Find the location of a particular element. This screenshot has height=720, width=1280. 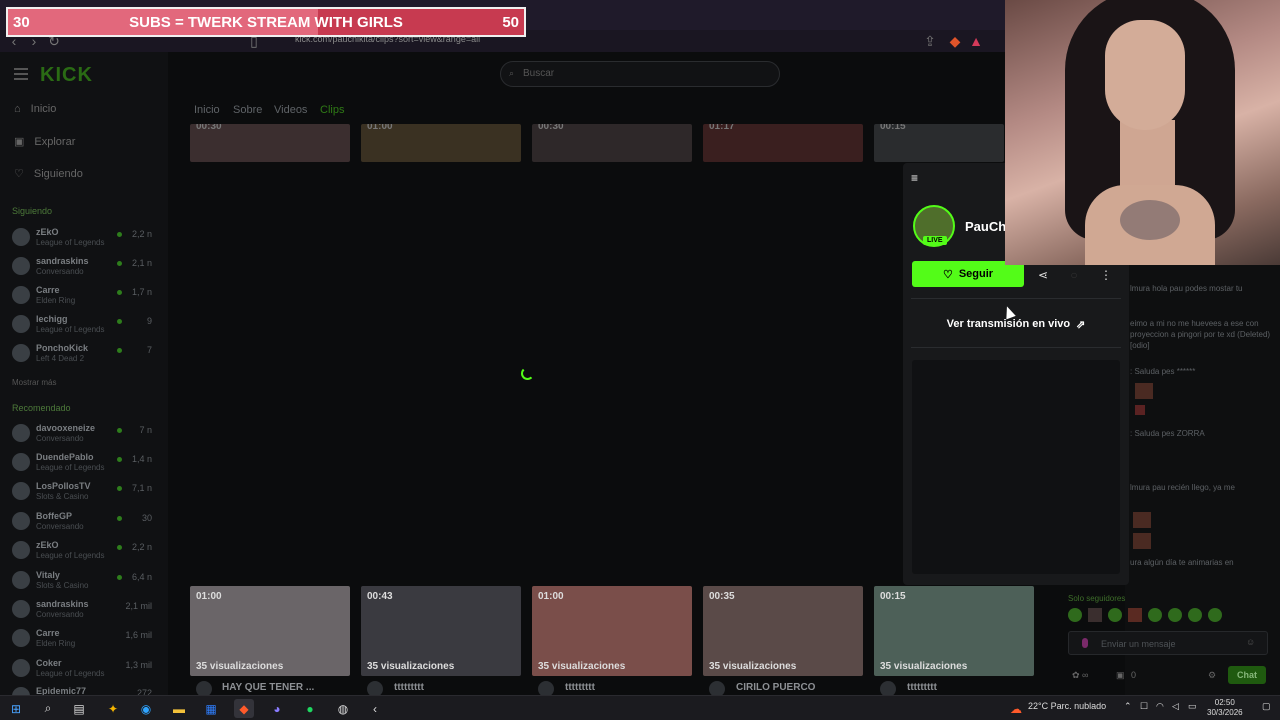

sidebar-channel: davooxeneize Conversando 7 n is located at coordinates (87, 435).